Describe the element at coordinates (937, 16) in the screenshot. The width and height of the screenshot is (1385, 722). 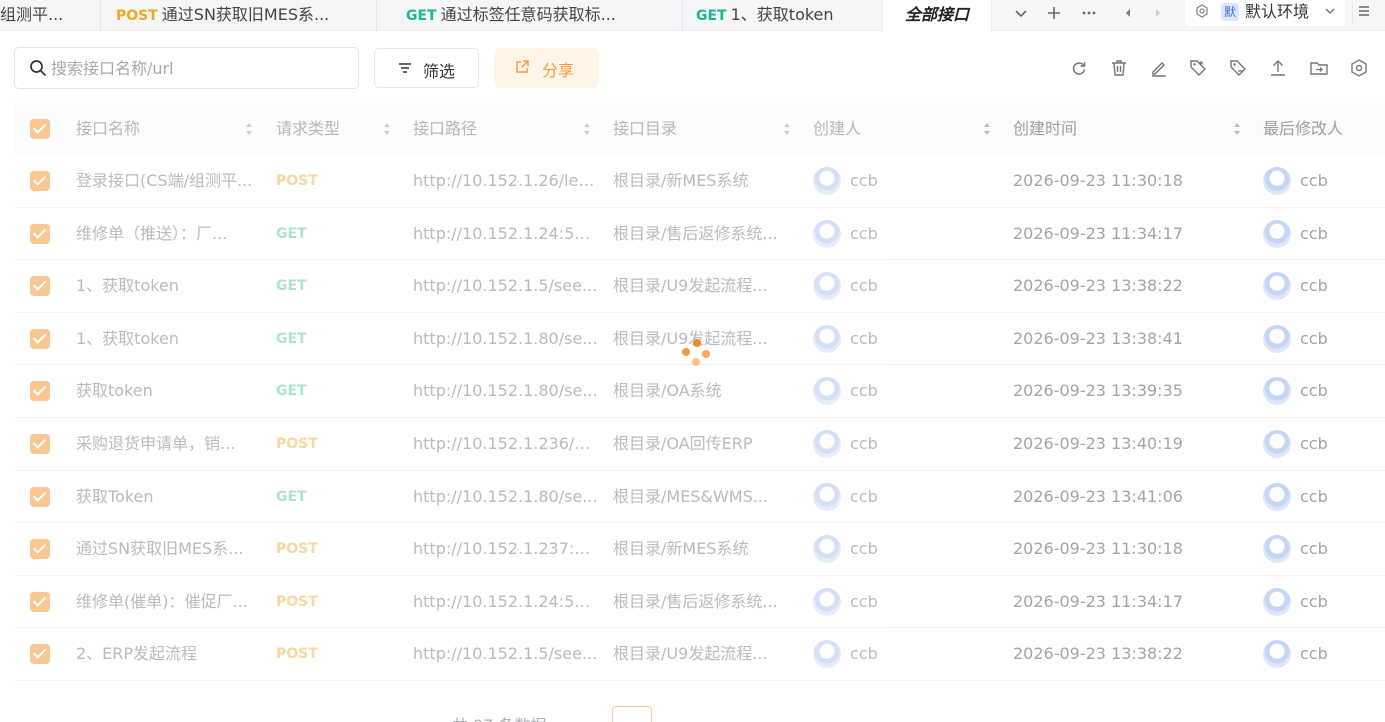
I see `tab-all-apis: 全部接口` at that location.